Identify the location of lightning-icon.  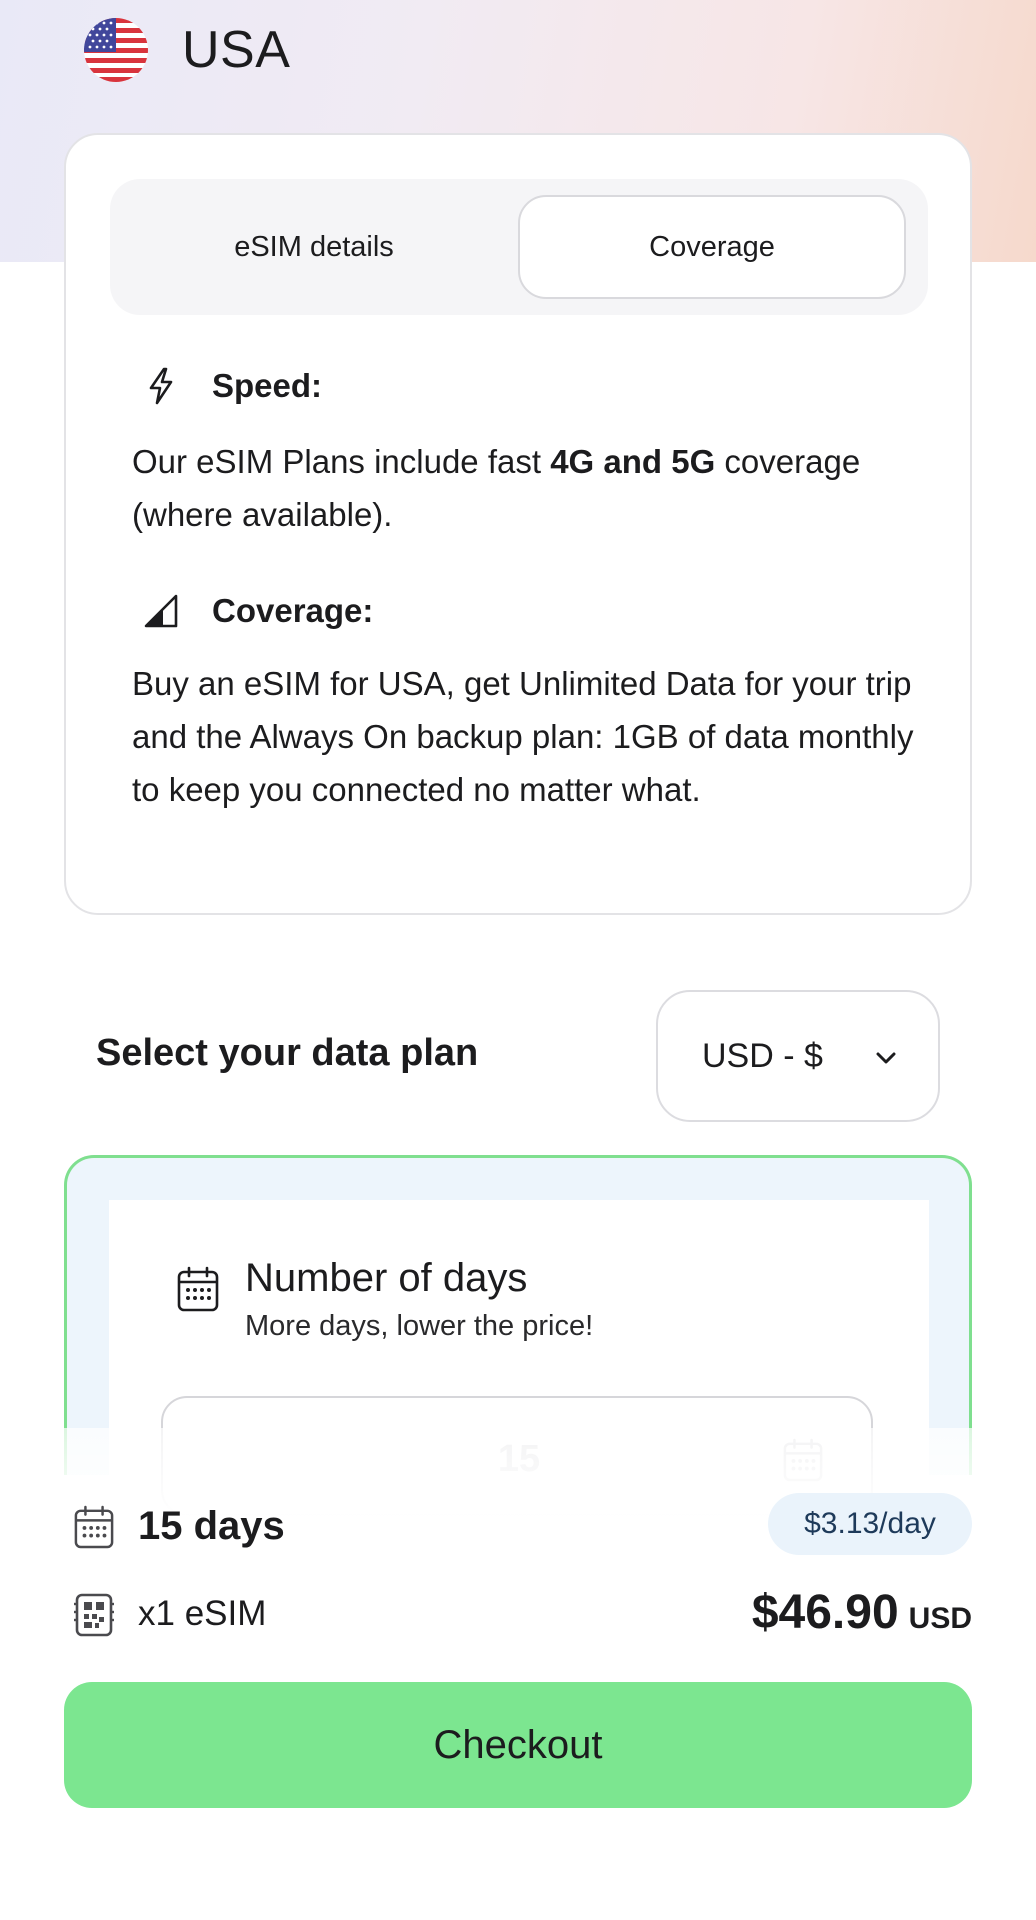
(161, 386).